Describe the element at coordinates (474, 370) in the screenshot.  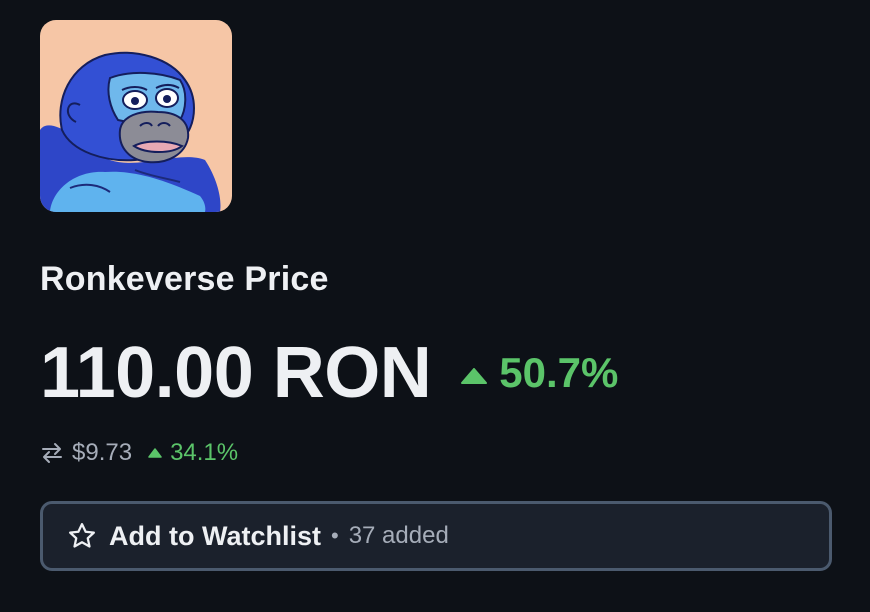
I see `caret-up-icon` at that location.